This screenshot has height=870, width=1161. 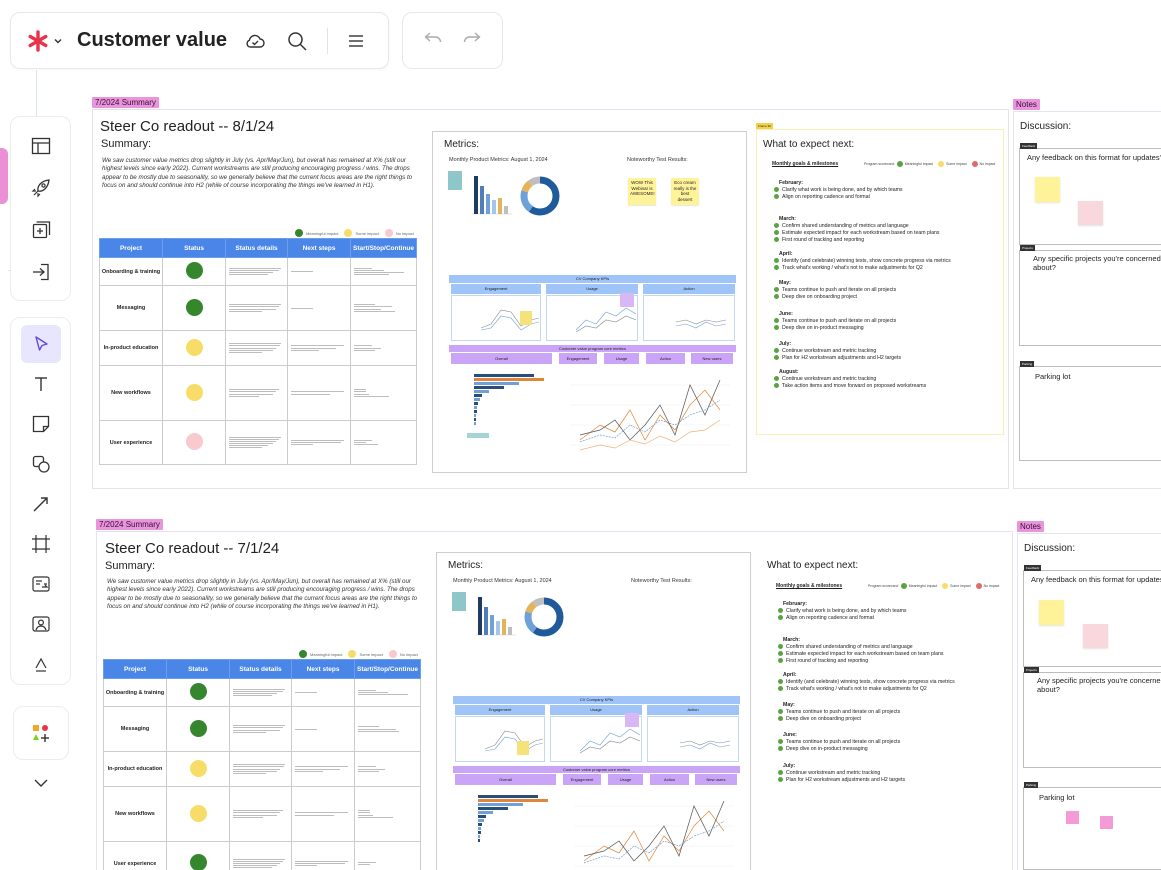 I want to click on table-row: New workflows, so click(x=258, y=393).